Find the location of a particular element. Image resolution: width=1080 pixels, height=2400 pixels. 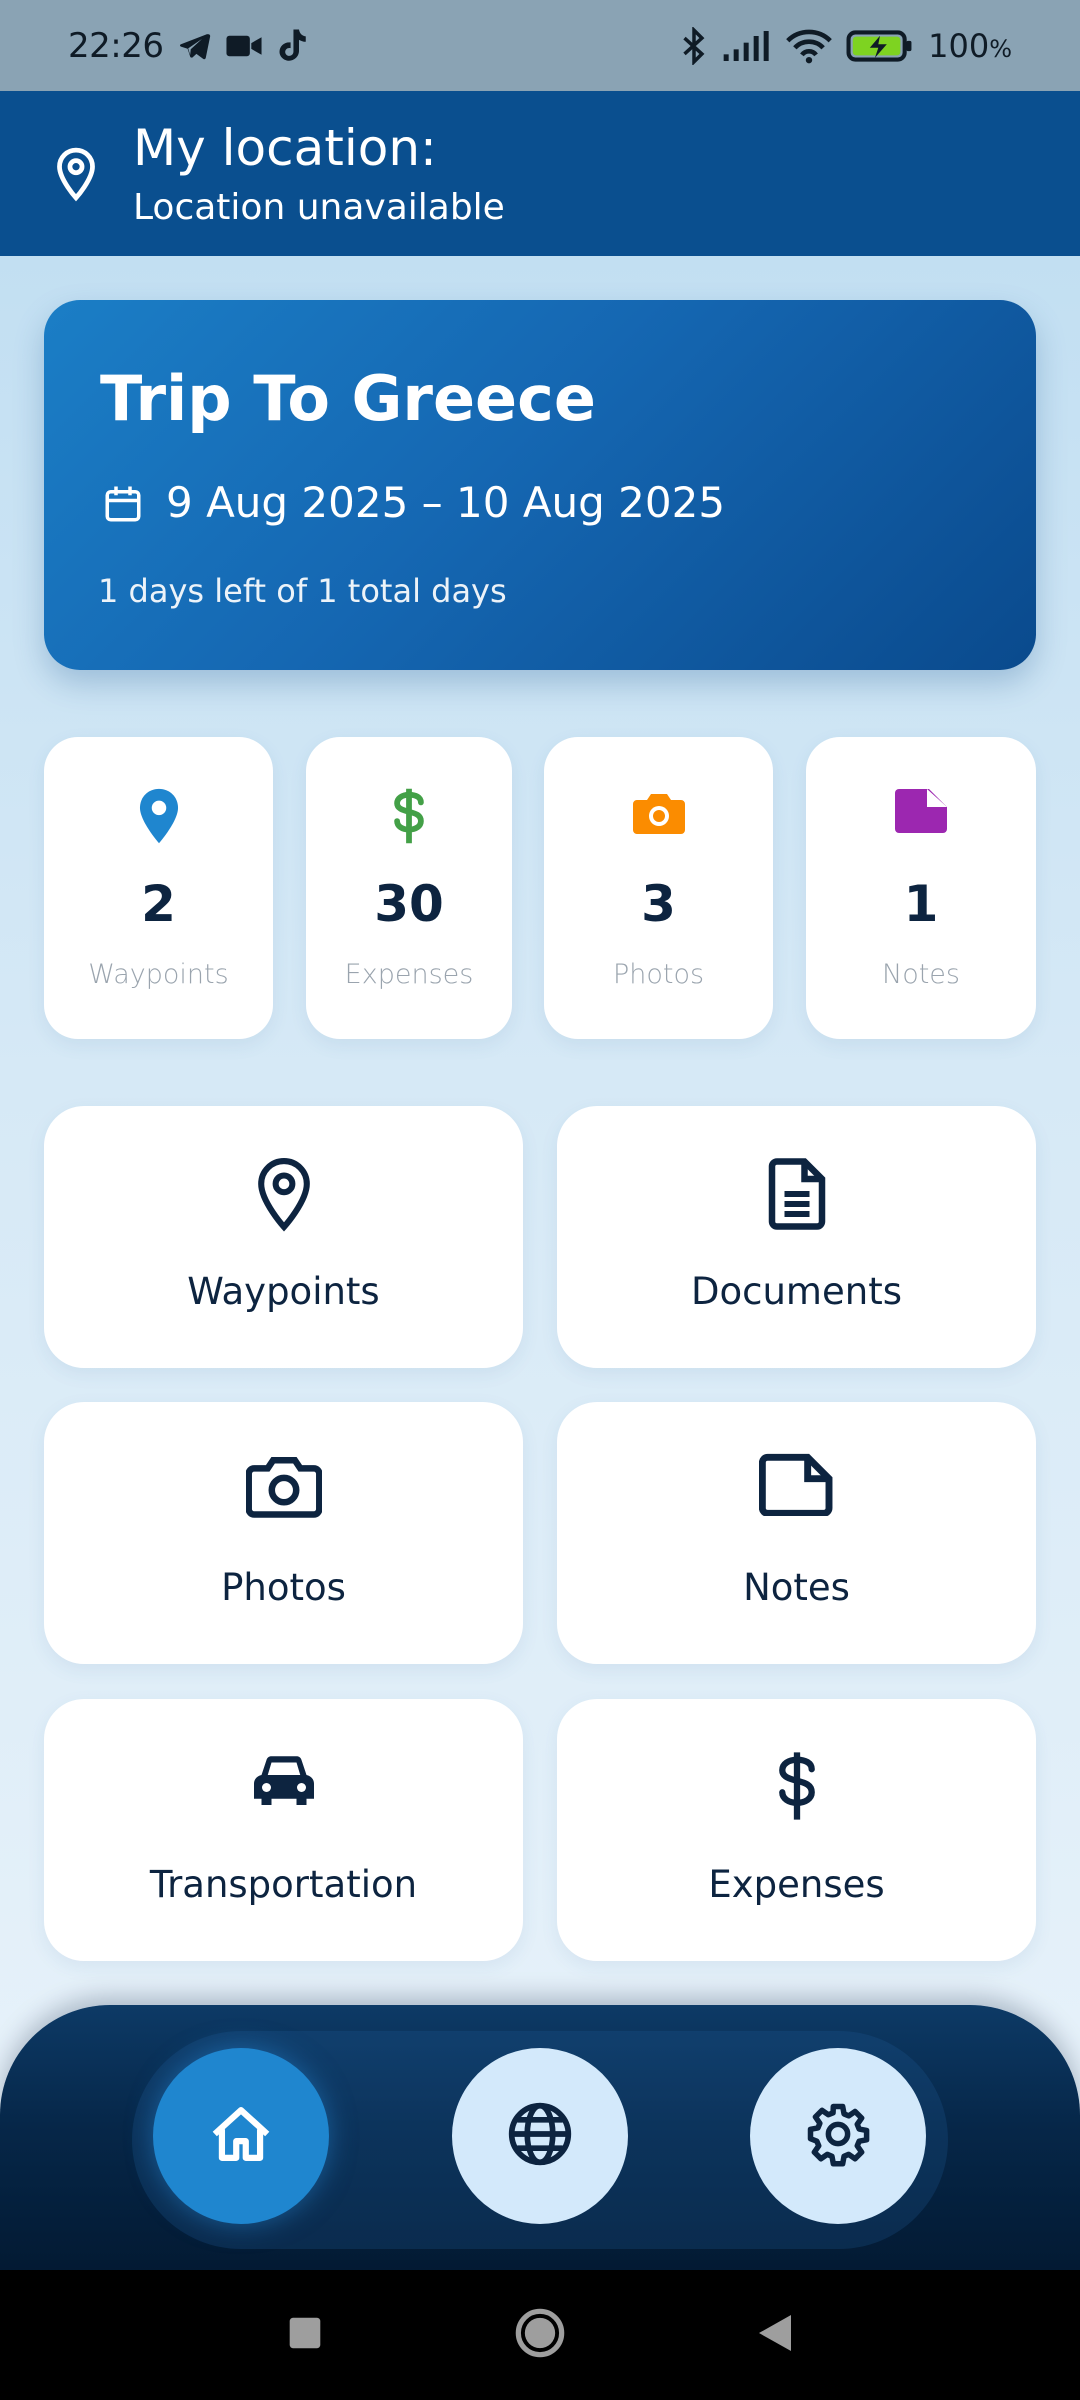

location-header: My location: Location unavailable is located at coordinates (540, 173).